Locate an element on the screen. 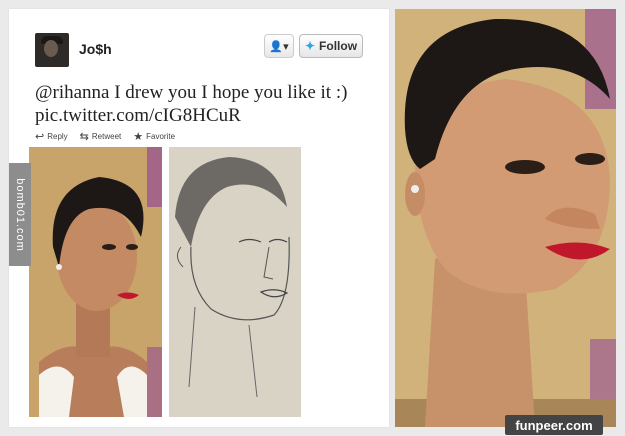 The image size is (625, 436). brand-watermark: funpeer.com is located at coordinates (554, 425).